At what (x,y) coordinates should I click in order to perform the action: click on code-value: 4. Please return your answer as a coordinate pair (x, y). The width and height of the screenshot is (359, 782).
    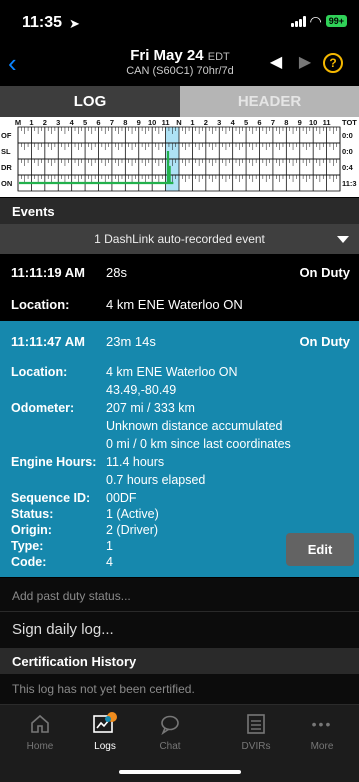
    Looking at the image, I should click on (109, 562).